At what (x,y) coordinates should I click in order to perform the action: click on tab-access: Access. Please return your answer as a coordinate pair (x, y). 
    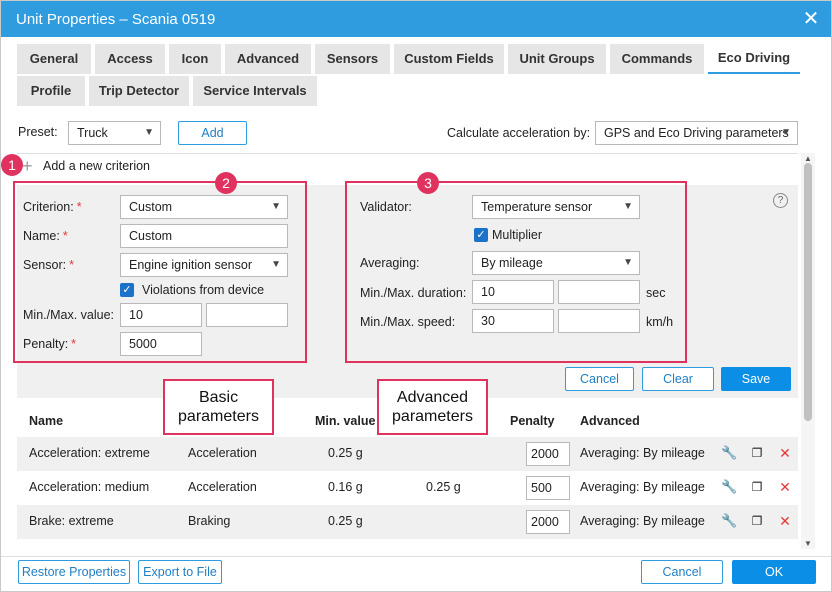
    Looking at the image, I should click on (130, 59).